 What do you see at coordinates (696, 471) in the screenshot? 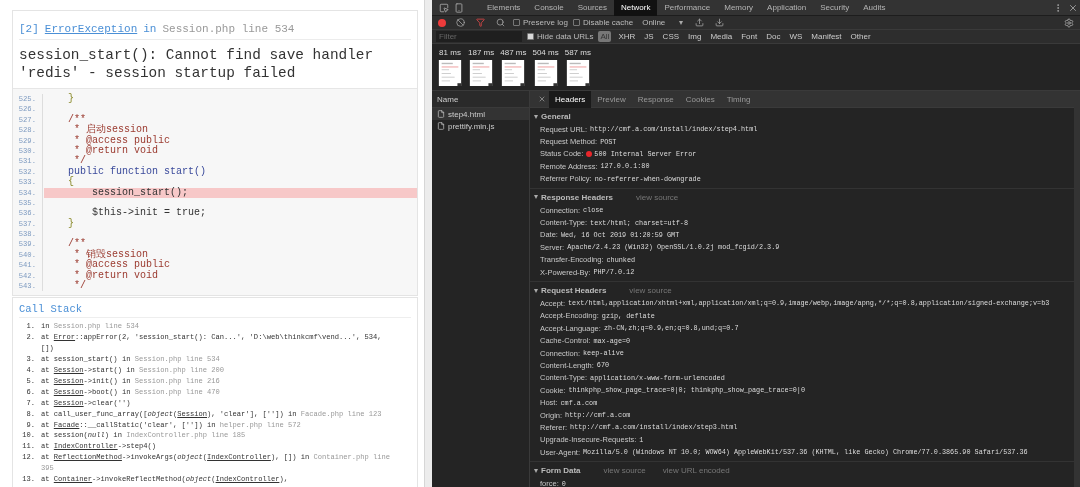
I see `view-source-link: view URL encoded` at bounding box center [696, 471].